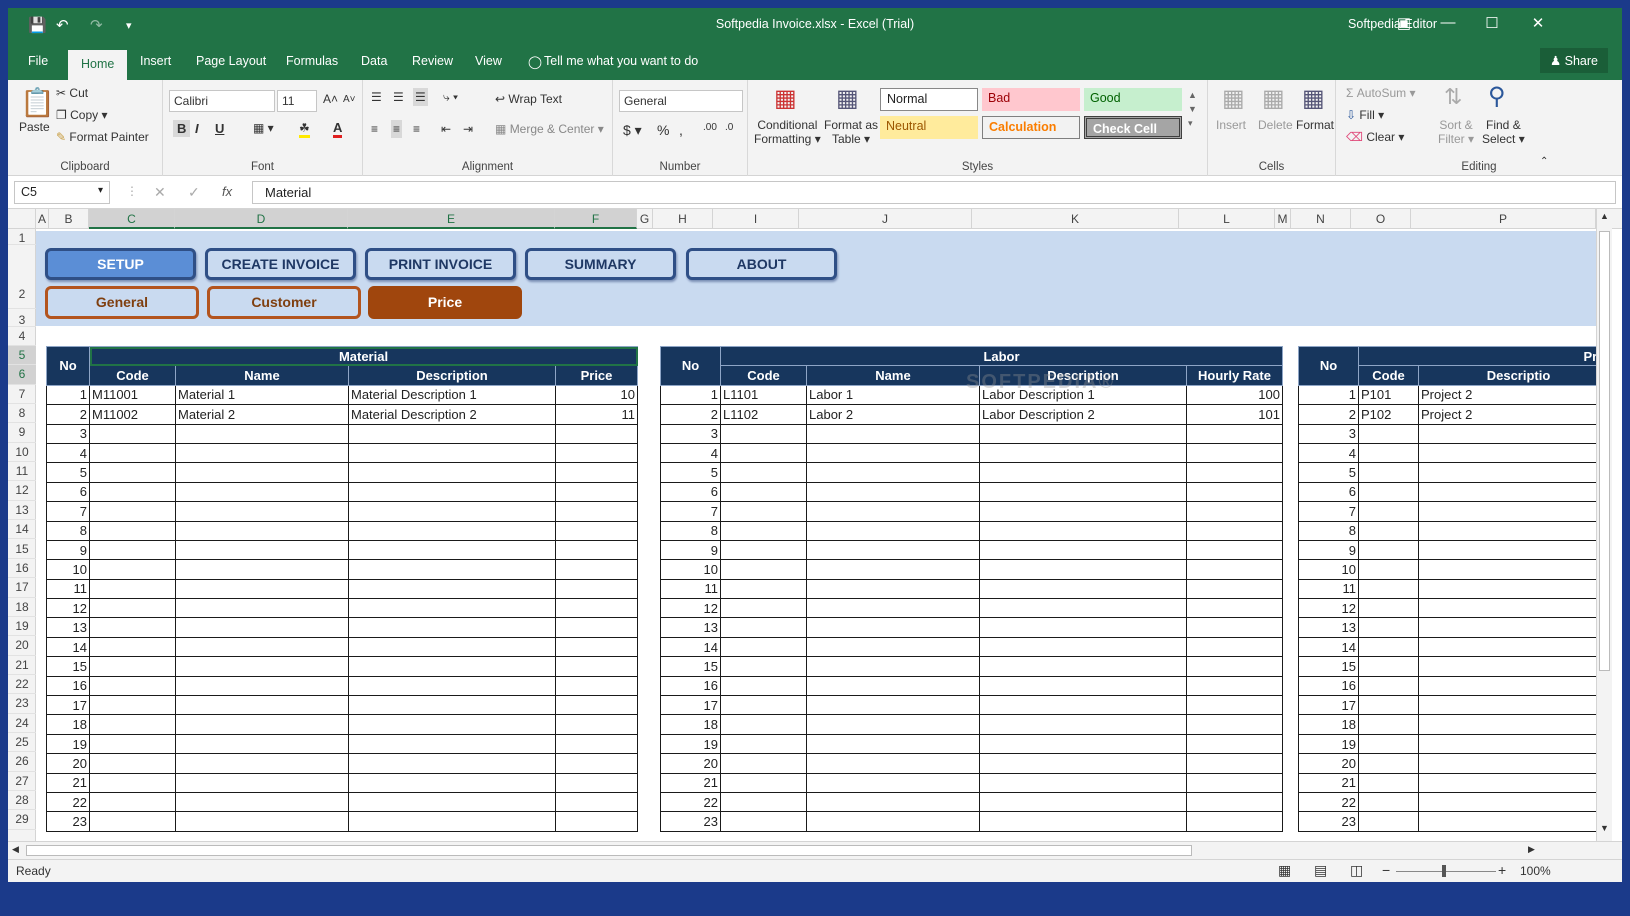 The image size is (1630, 916). Describe the element at coordinates (1234, 414) in the screenshot. I see `data-cell: 101` at that location.